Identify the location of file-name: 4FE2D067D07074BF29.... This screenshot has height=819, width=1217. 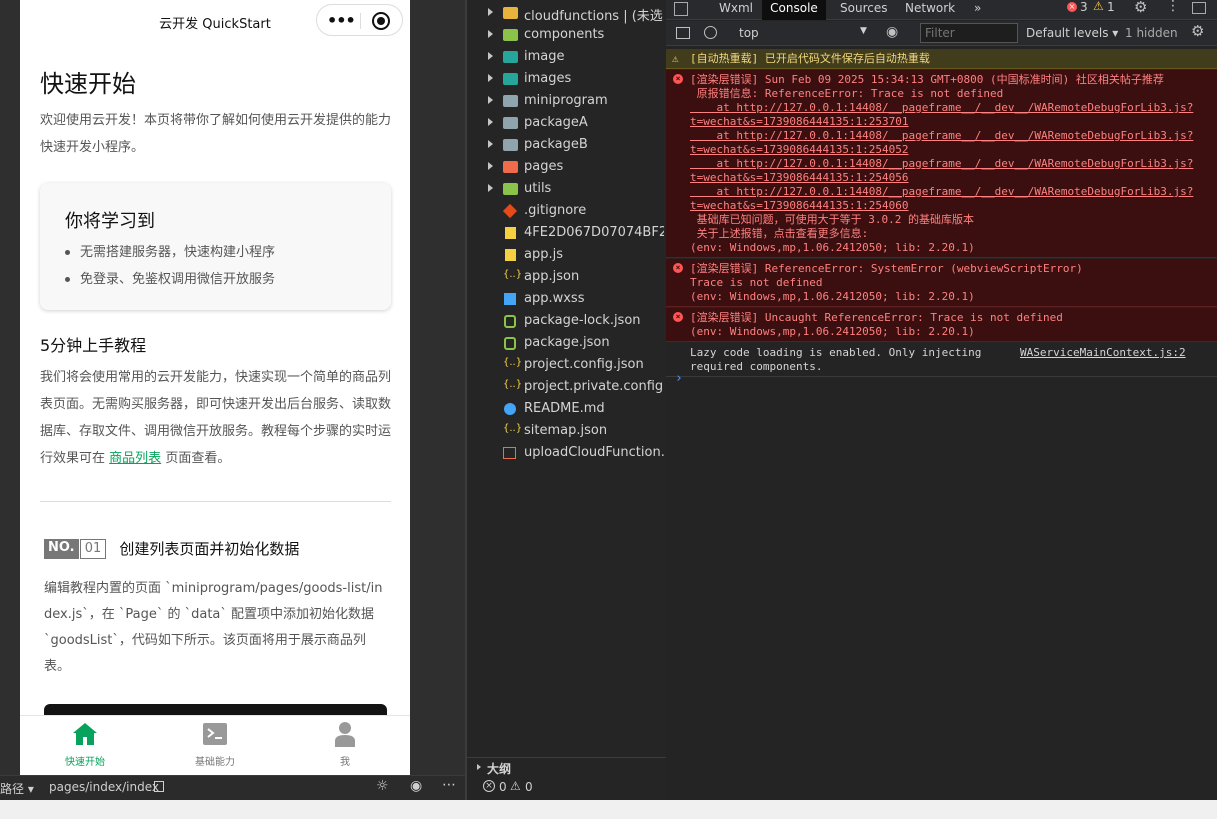
(594, 232).